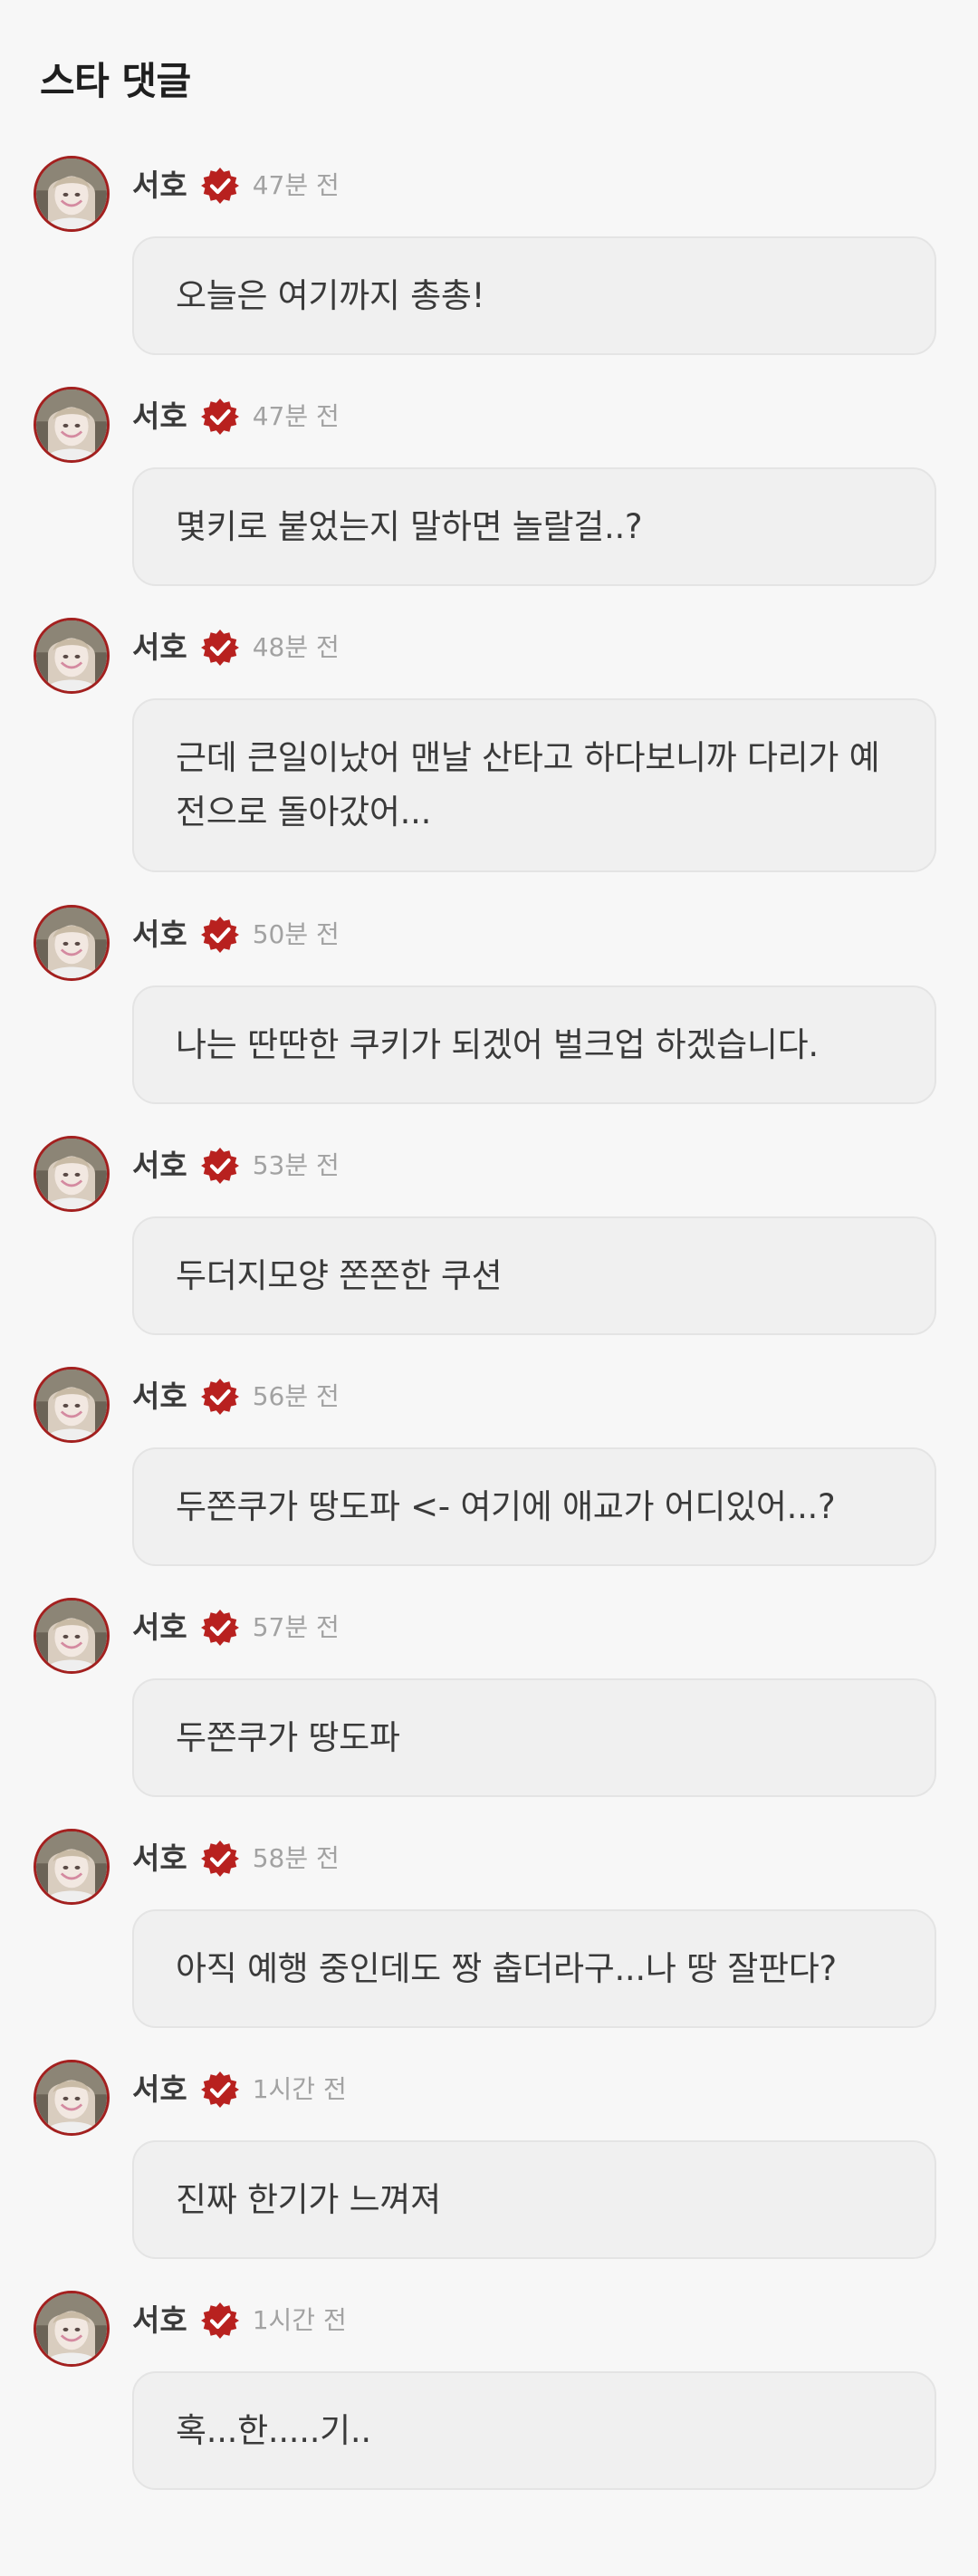 The width and height of the screenshot is (978, 2576). I want to click on section-title: 스타 댓글, so click(115, 81).